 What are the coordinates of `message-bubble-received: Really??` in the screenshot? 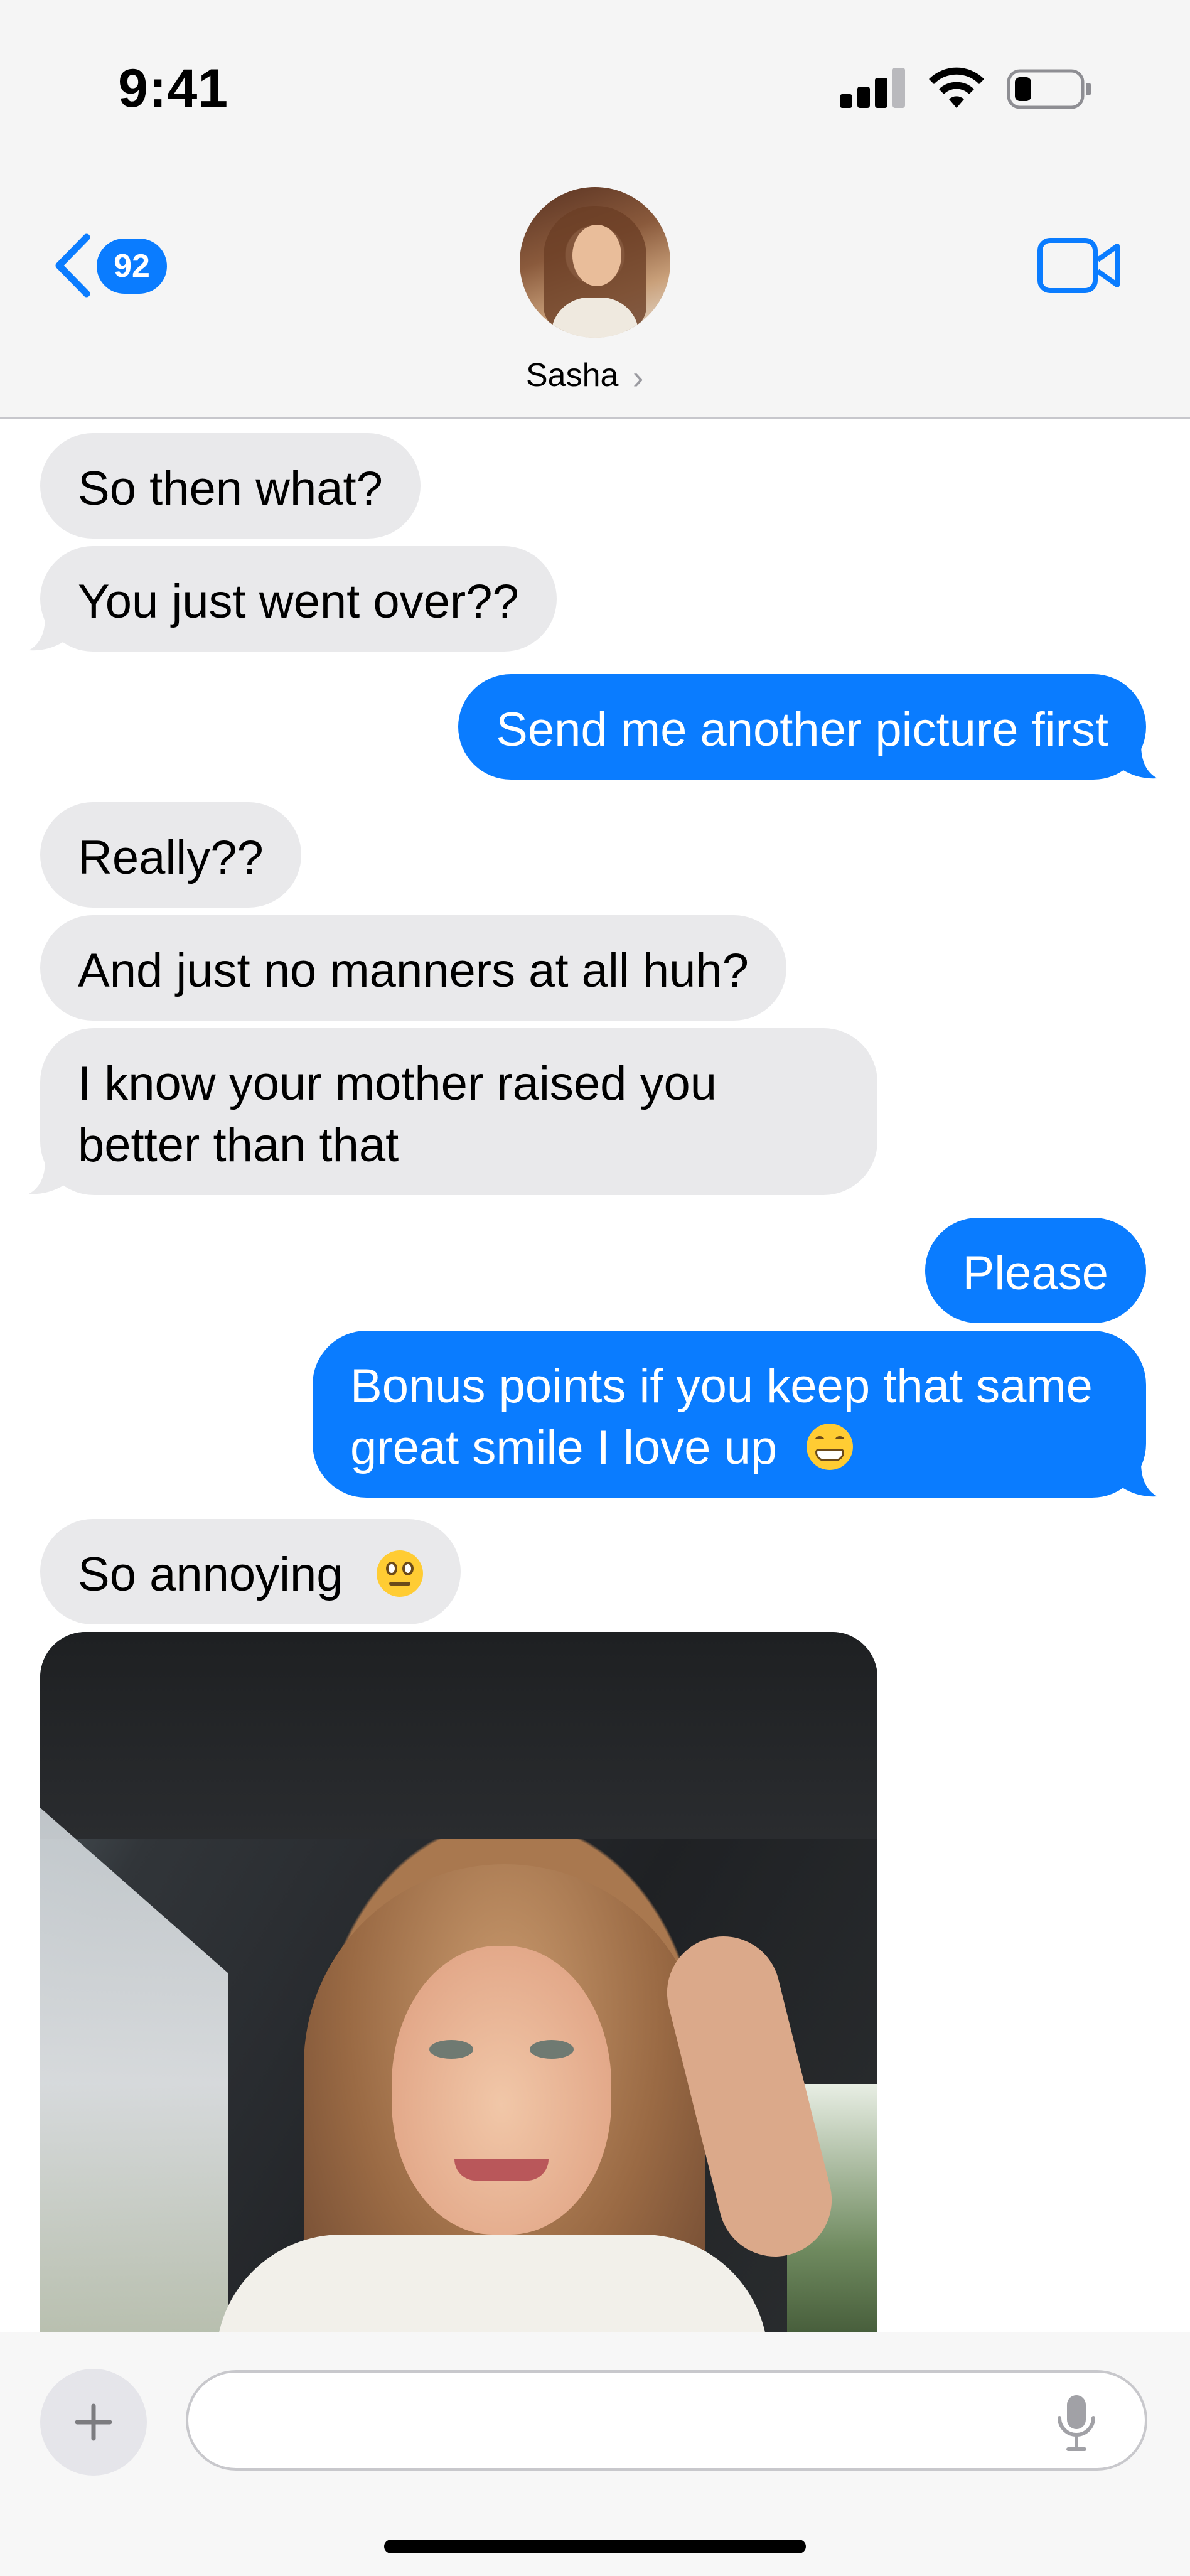 It's located at (170, 855).